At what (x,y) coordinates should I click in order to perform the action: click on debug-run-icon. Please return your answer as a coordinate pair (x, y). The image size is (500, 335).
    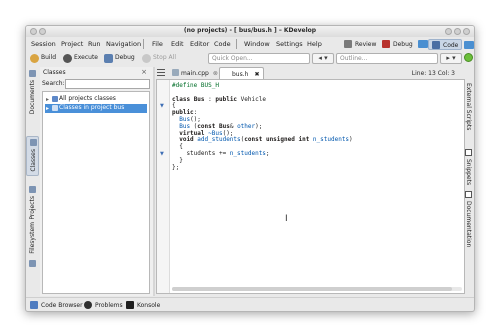
    Looking at the image, I should click on (108, 58).